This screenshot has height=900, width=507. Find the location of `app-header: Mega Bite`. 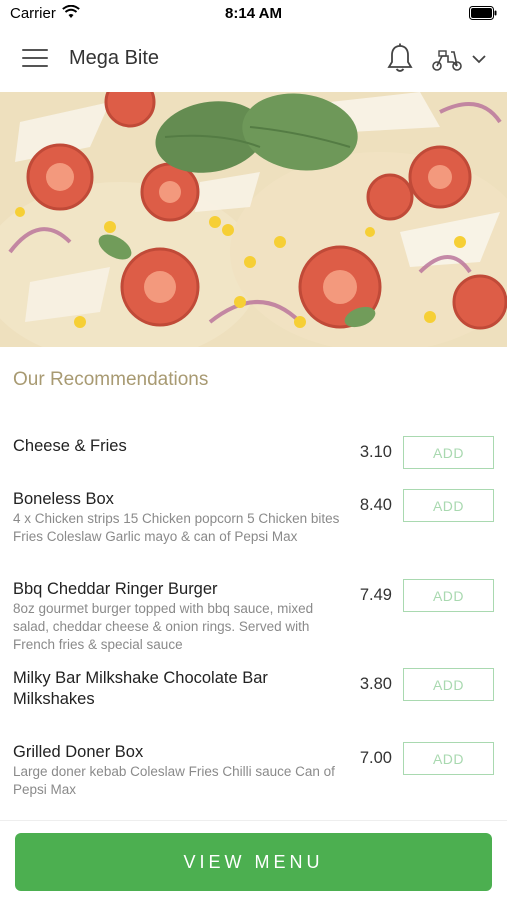

app-header: Mega Bite is located at coordinates (253, 60).